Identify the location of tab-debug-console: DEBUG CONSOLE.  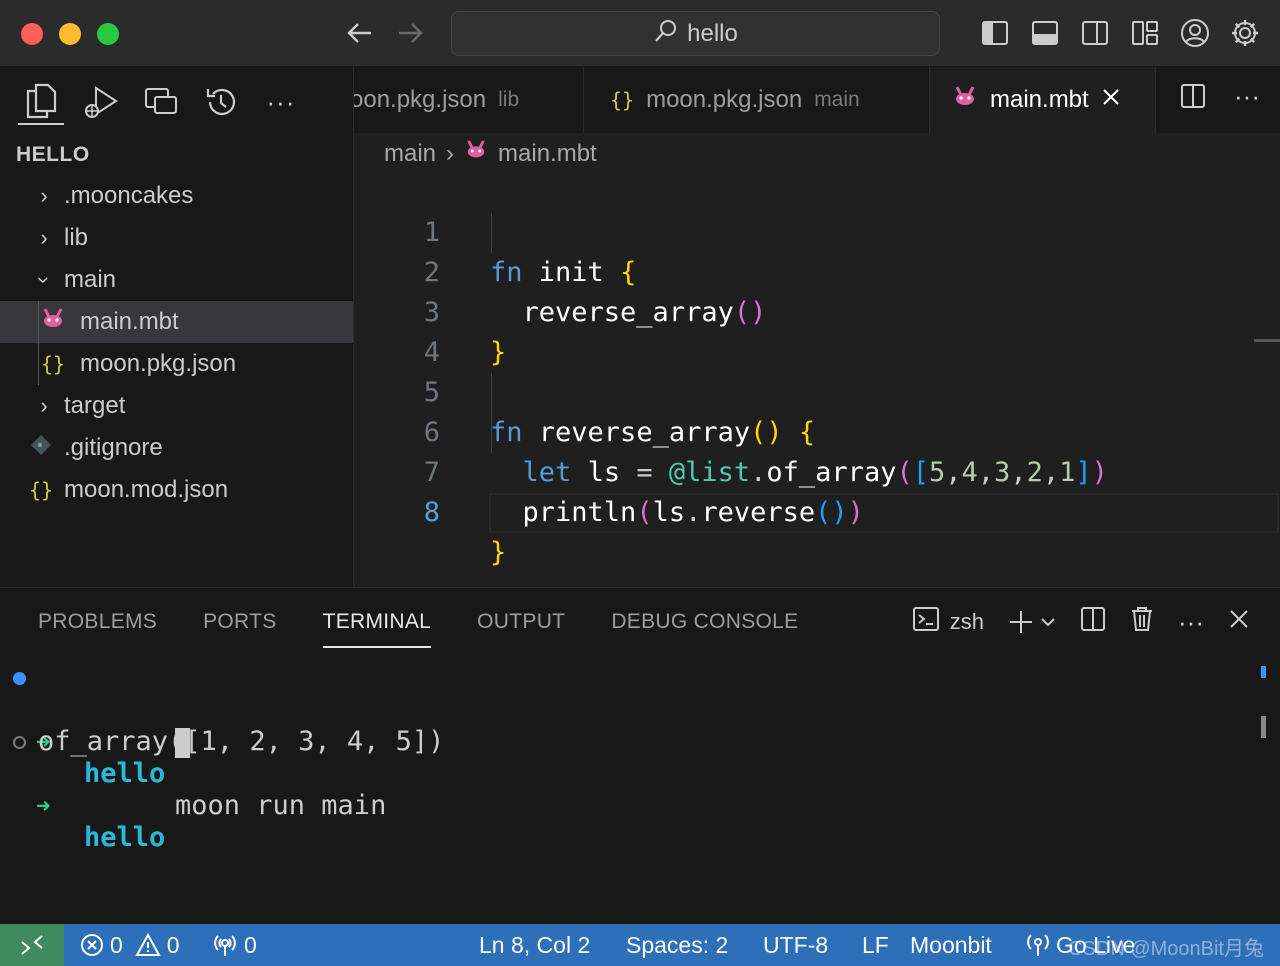
(704, 629).